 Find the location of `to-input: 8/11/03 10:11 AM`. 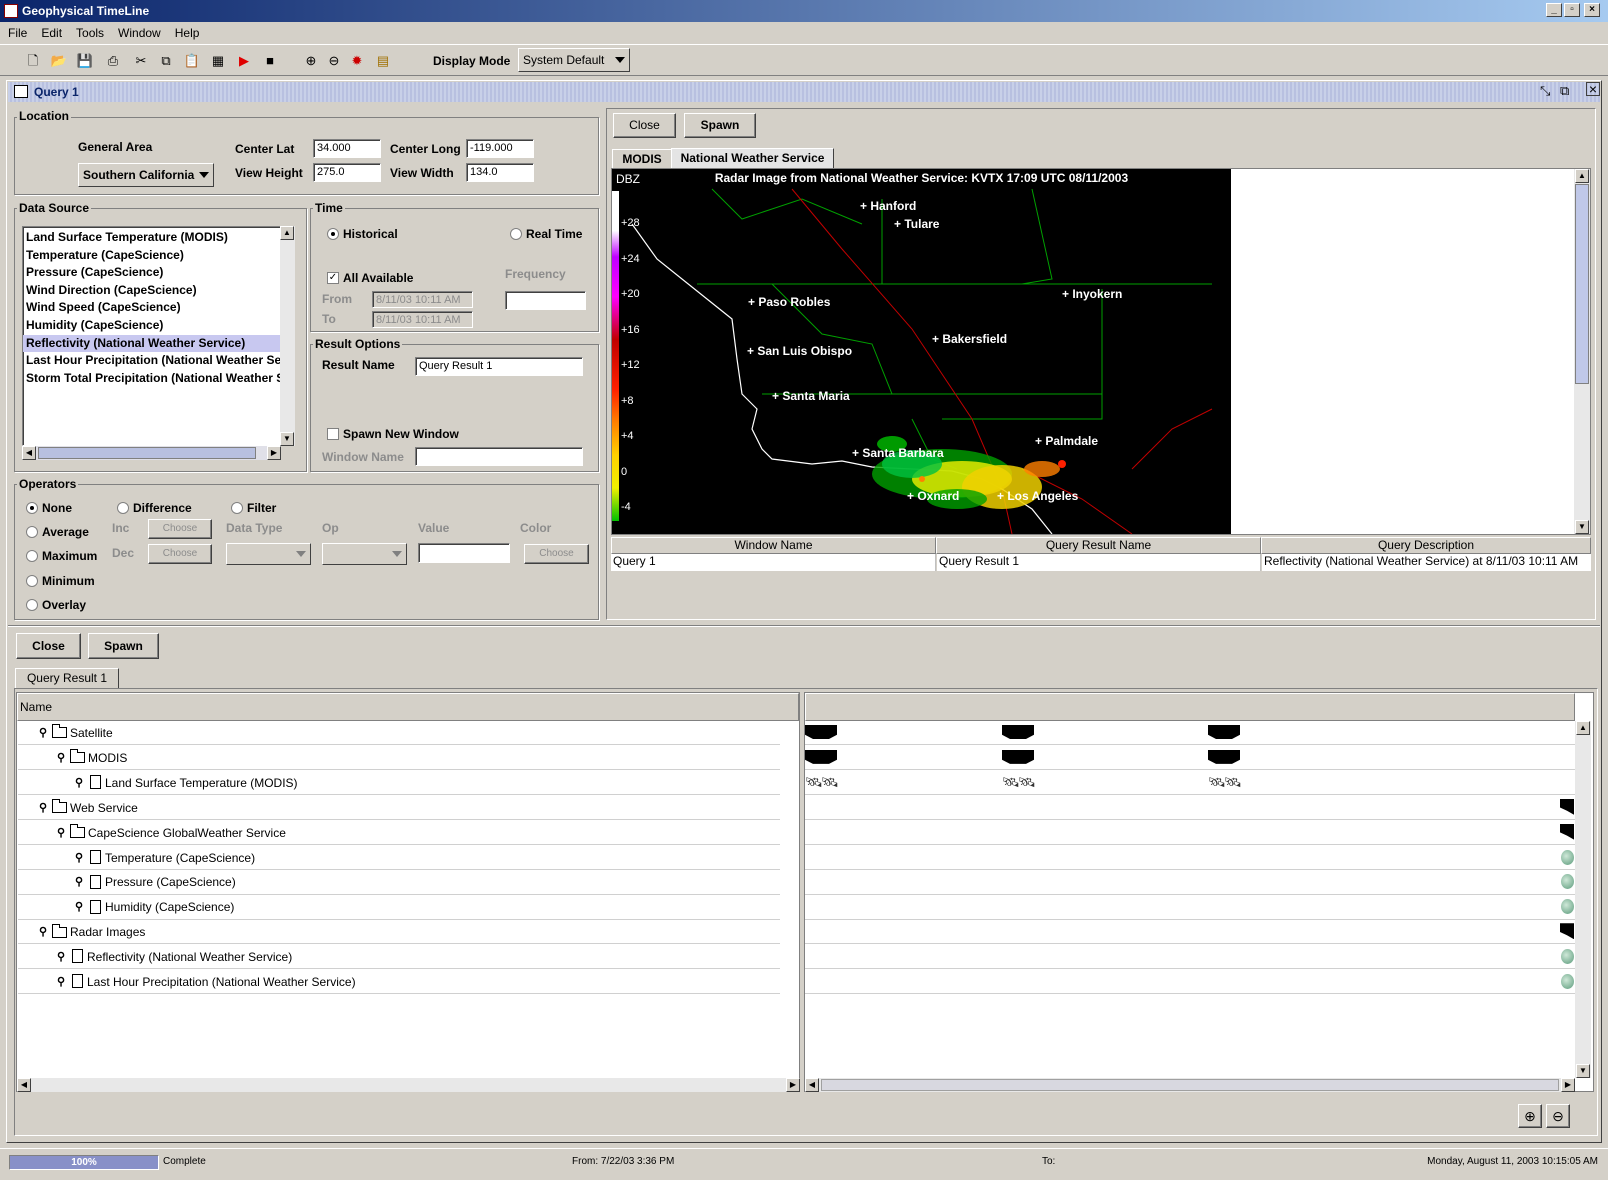

to-input: 8/11/03 10:11 AM is located at coordinates (422, 319).